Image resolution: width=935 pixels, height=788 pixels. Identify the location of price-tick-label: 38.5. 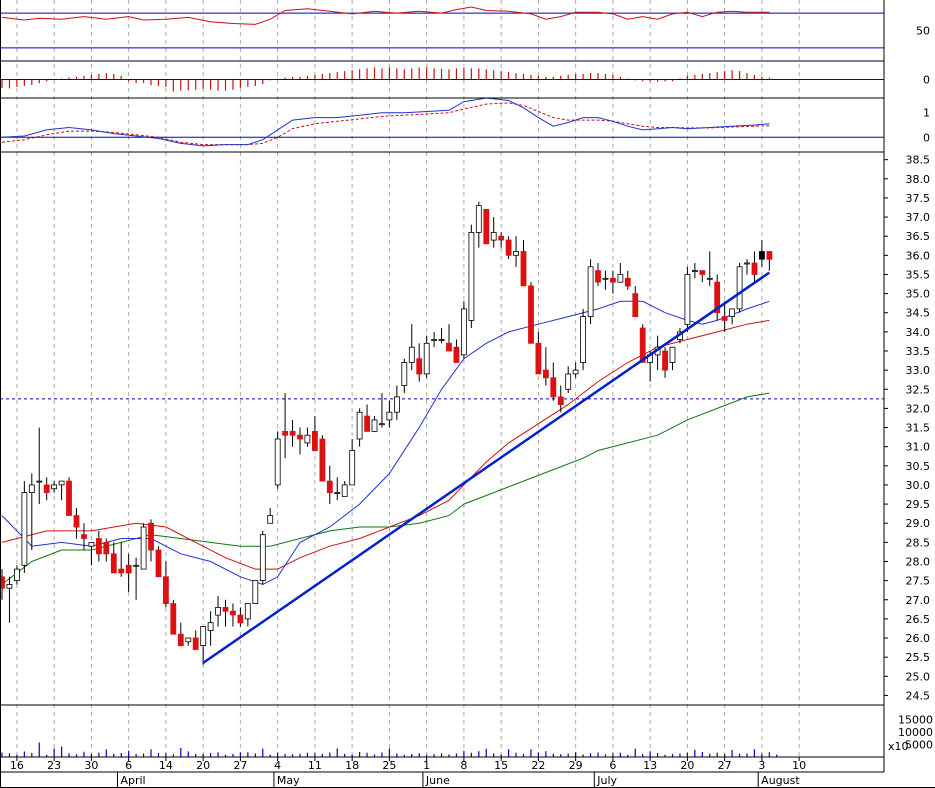
(918, 160).